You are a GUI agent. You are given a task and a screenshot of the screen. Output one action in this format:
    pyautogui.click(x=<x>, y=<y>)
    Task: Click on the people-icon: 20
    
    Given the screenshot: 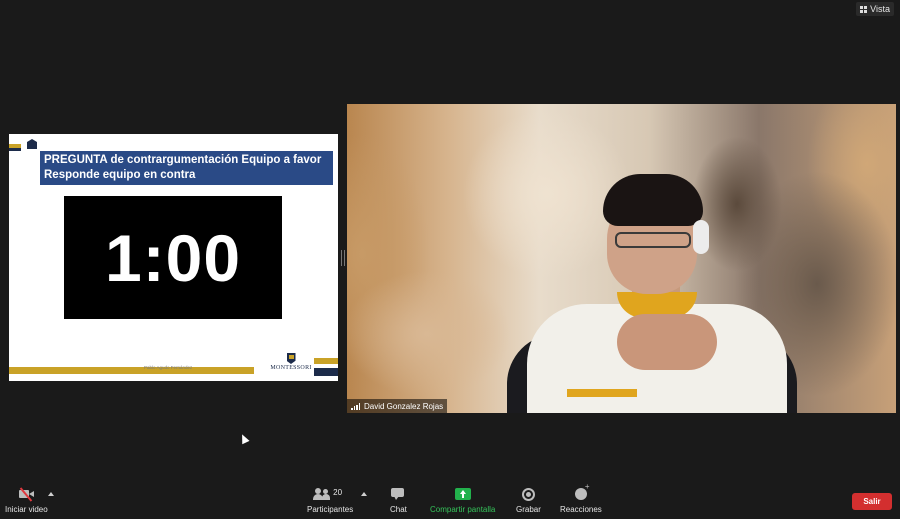 What is the action you would take?
    pyautogui.click(x=330, y=494)
    